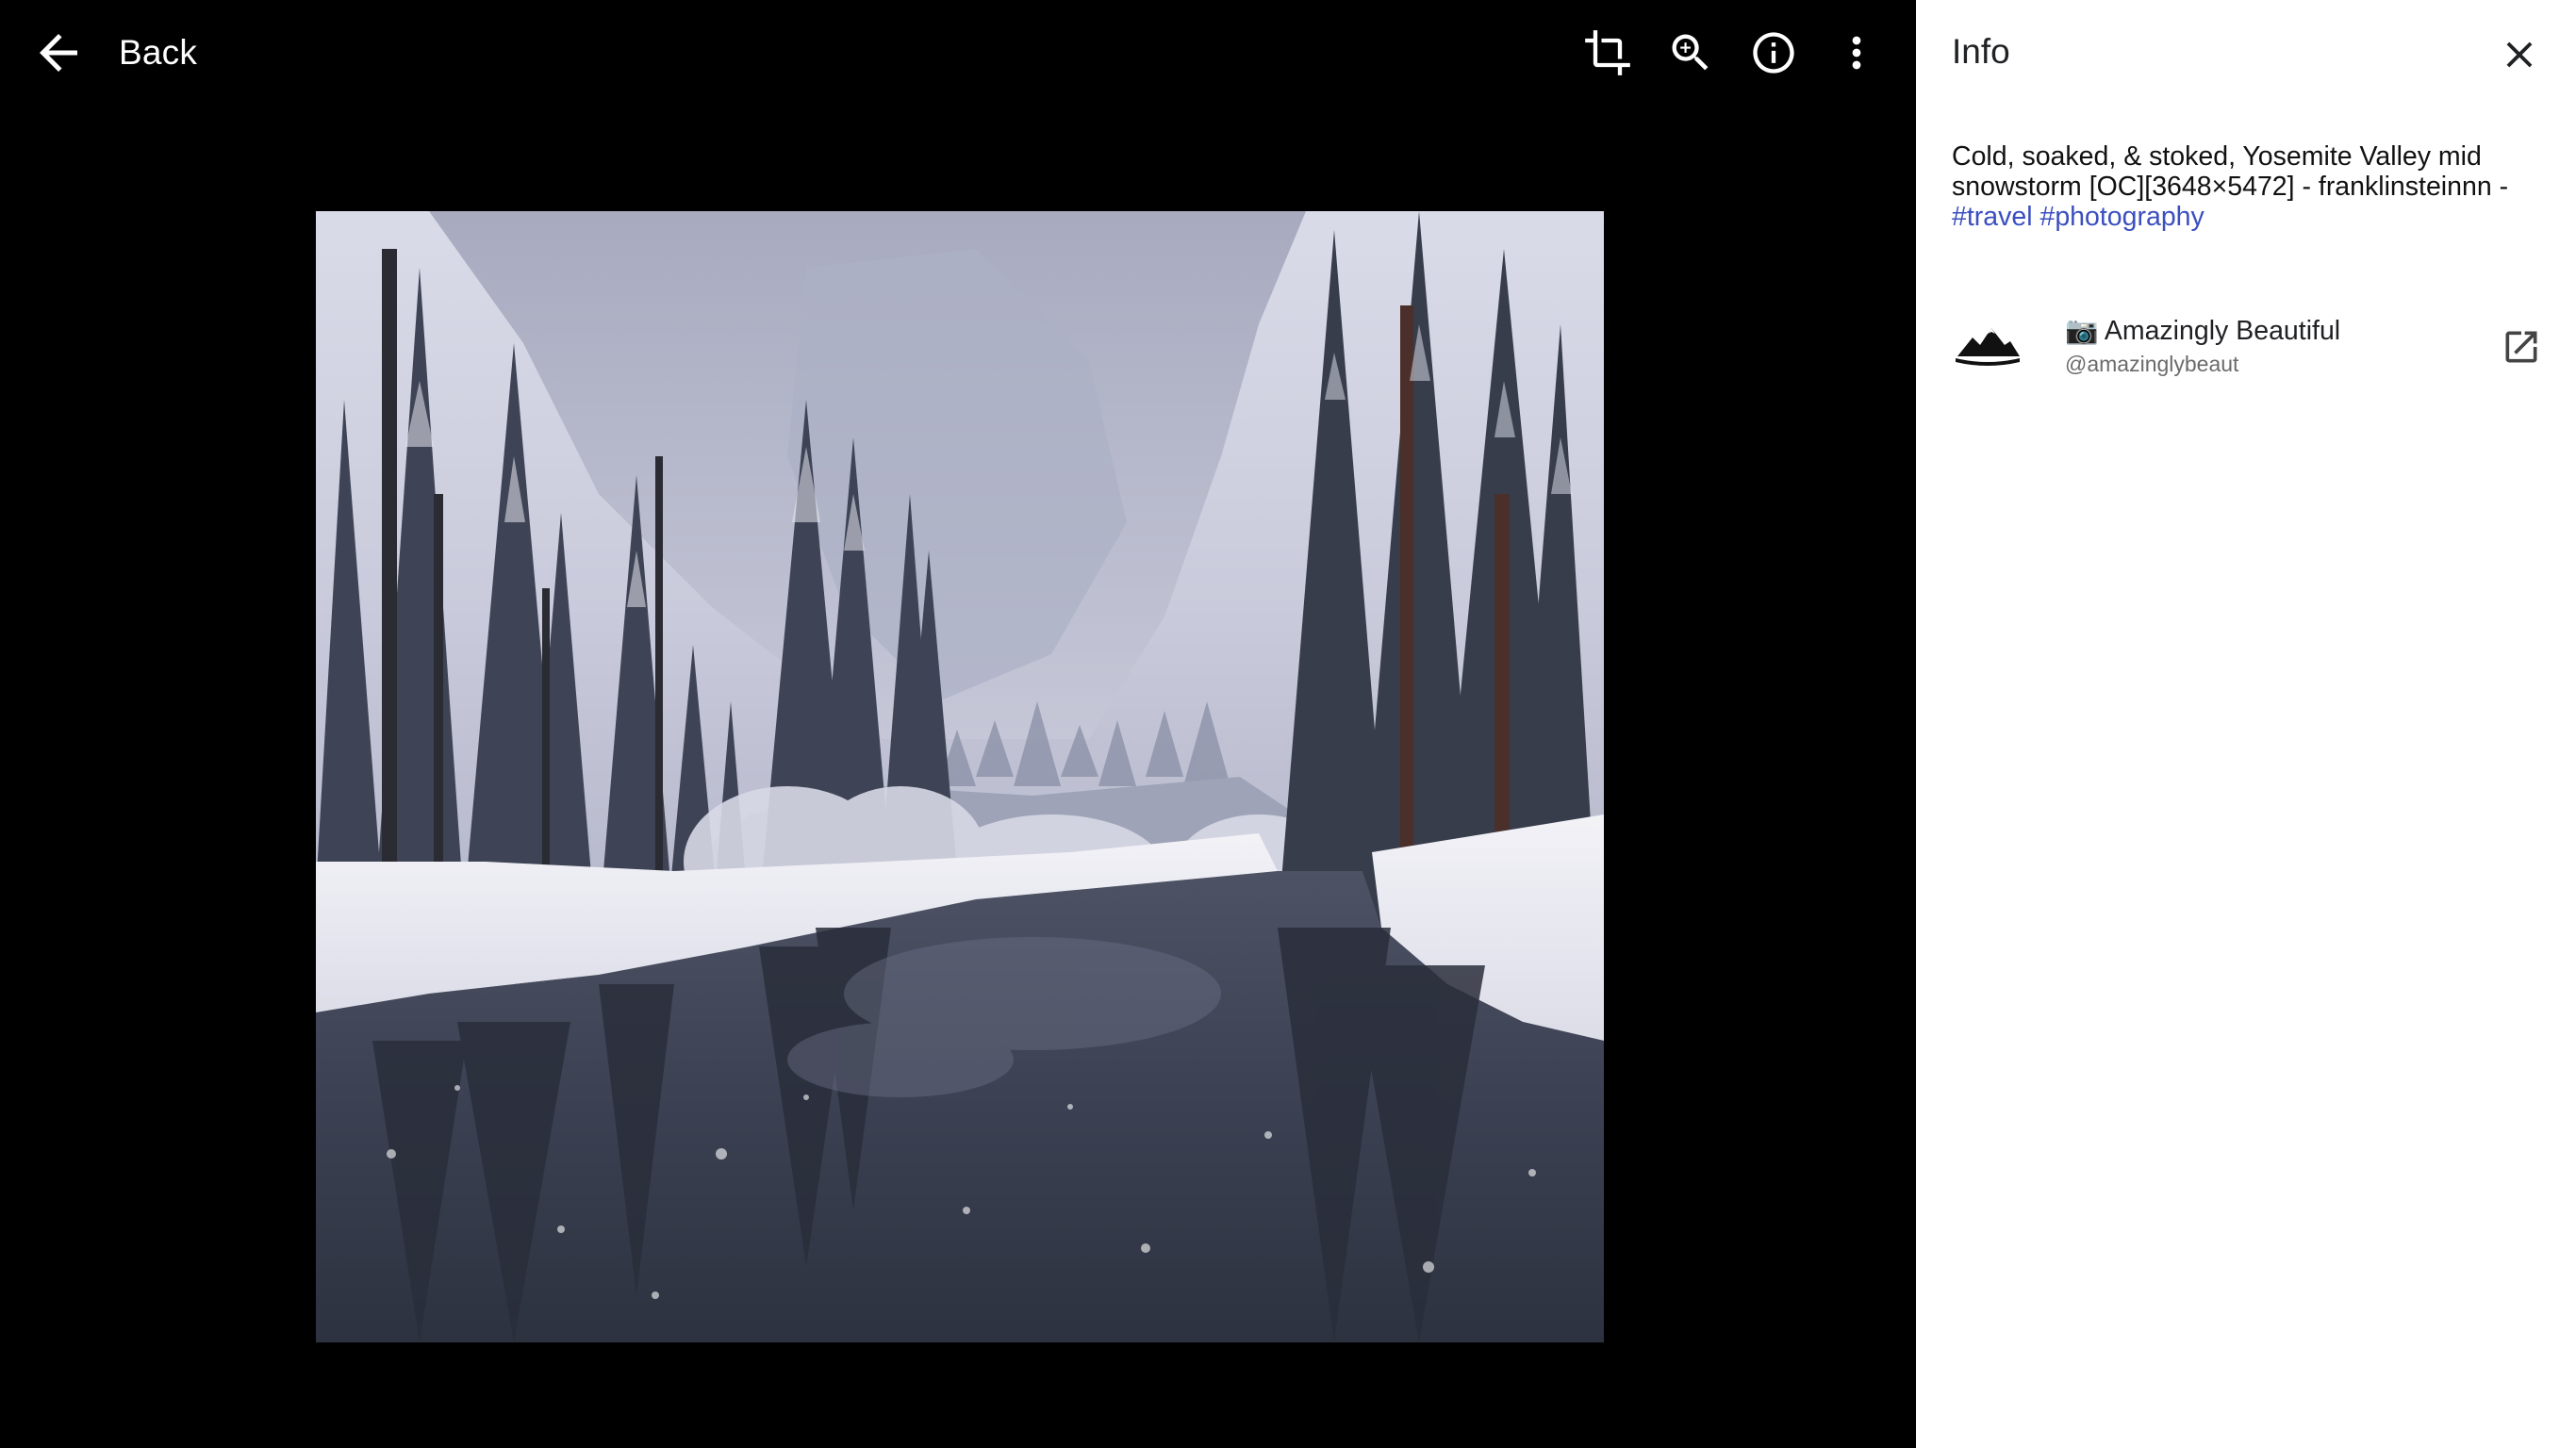 The width and height of the screenshot is (2576, 1448). I want to click on more-vert-icon, so click(1856, 53).